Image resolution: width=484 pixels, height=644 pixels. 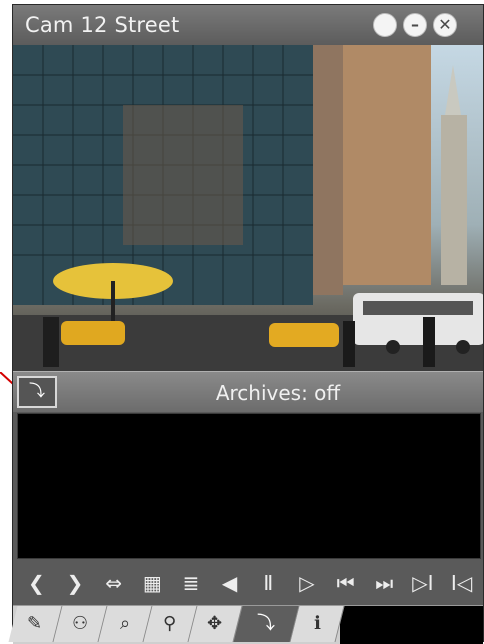 What do you see at coordinates (268, 583) in the screenshot?
I see `pause-icon: Ⅱ` at bounding box center [268, 583].